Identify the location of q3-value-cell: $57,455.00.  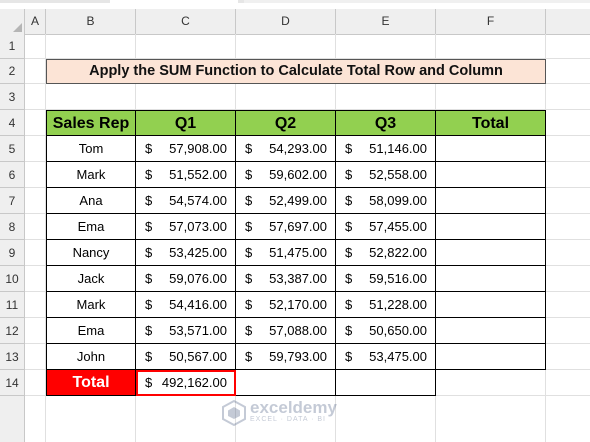
(386, 227).